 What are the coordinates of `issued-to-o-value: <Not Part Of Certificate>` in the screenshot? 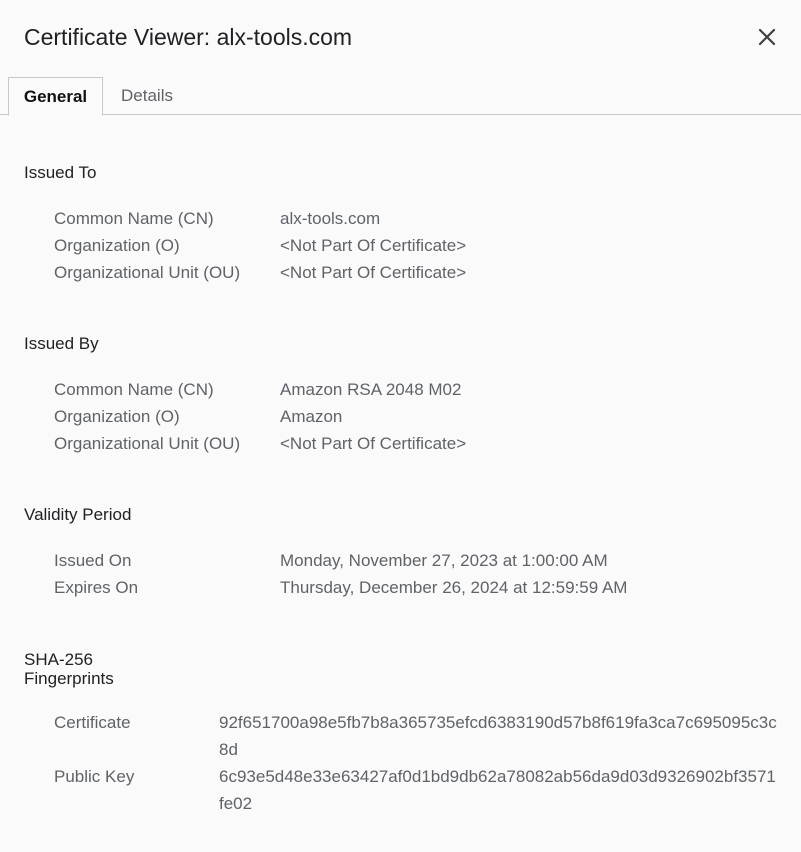 It's located at (373, 245).